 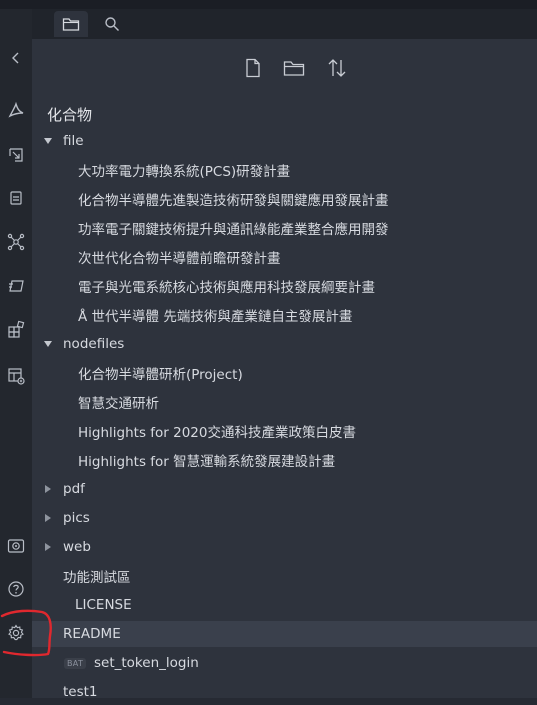 I want to click on file-label: Highlights for 智慧運輸系統發展建設計畫, so click(x=207, y=462).